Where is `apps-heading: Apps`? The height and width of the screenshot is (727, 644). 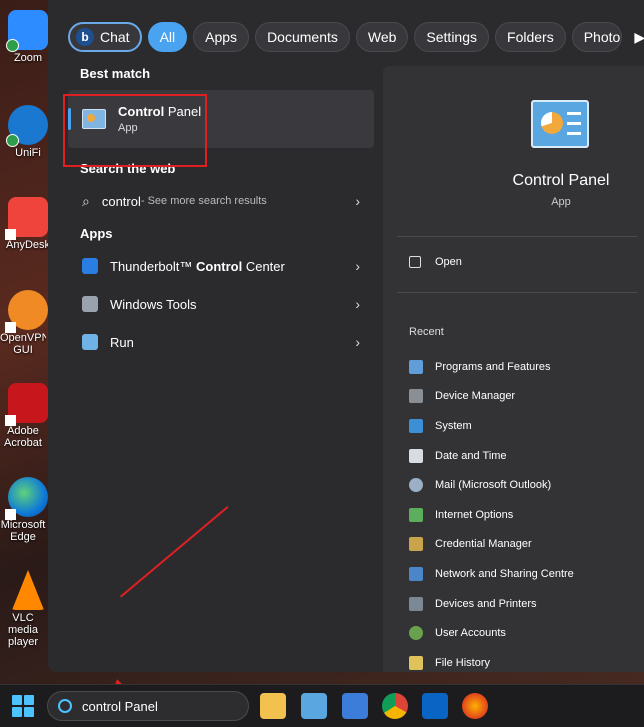
apps-heading: Apps is located at coordinates (96, 233).